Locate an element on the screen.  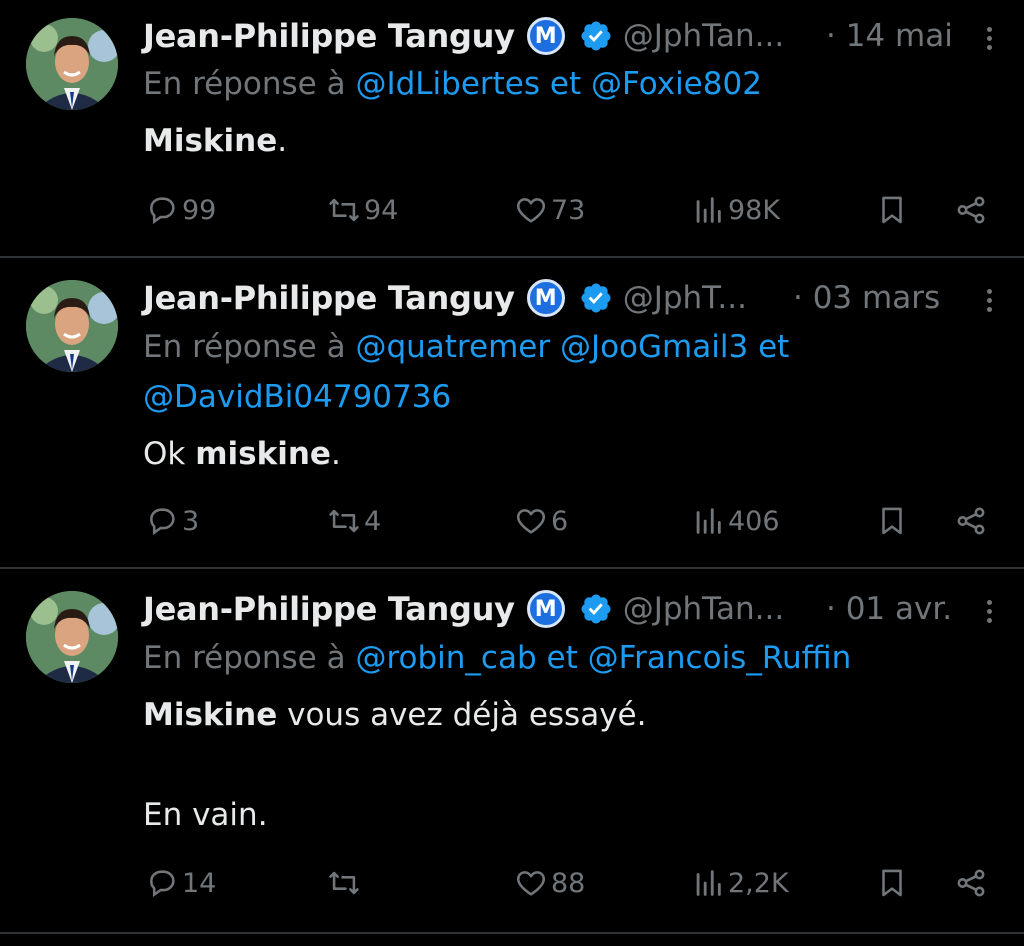
reply-context: En réponse à @IdLibertes et @Foxie802 is located at coordinates (573, 84).